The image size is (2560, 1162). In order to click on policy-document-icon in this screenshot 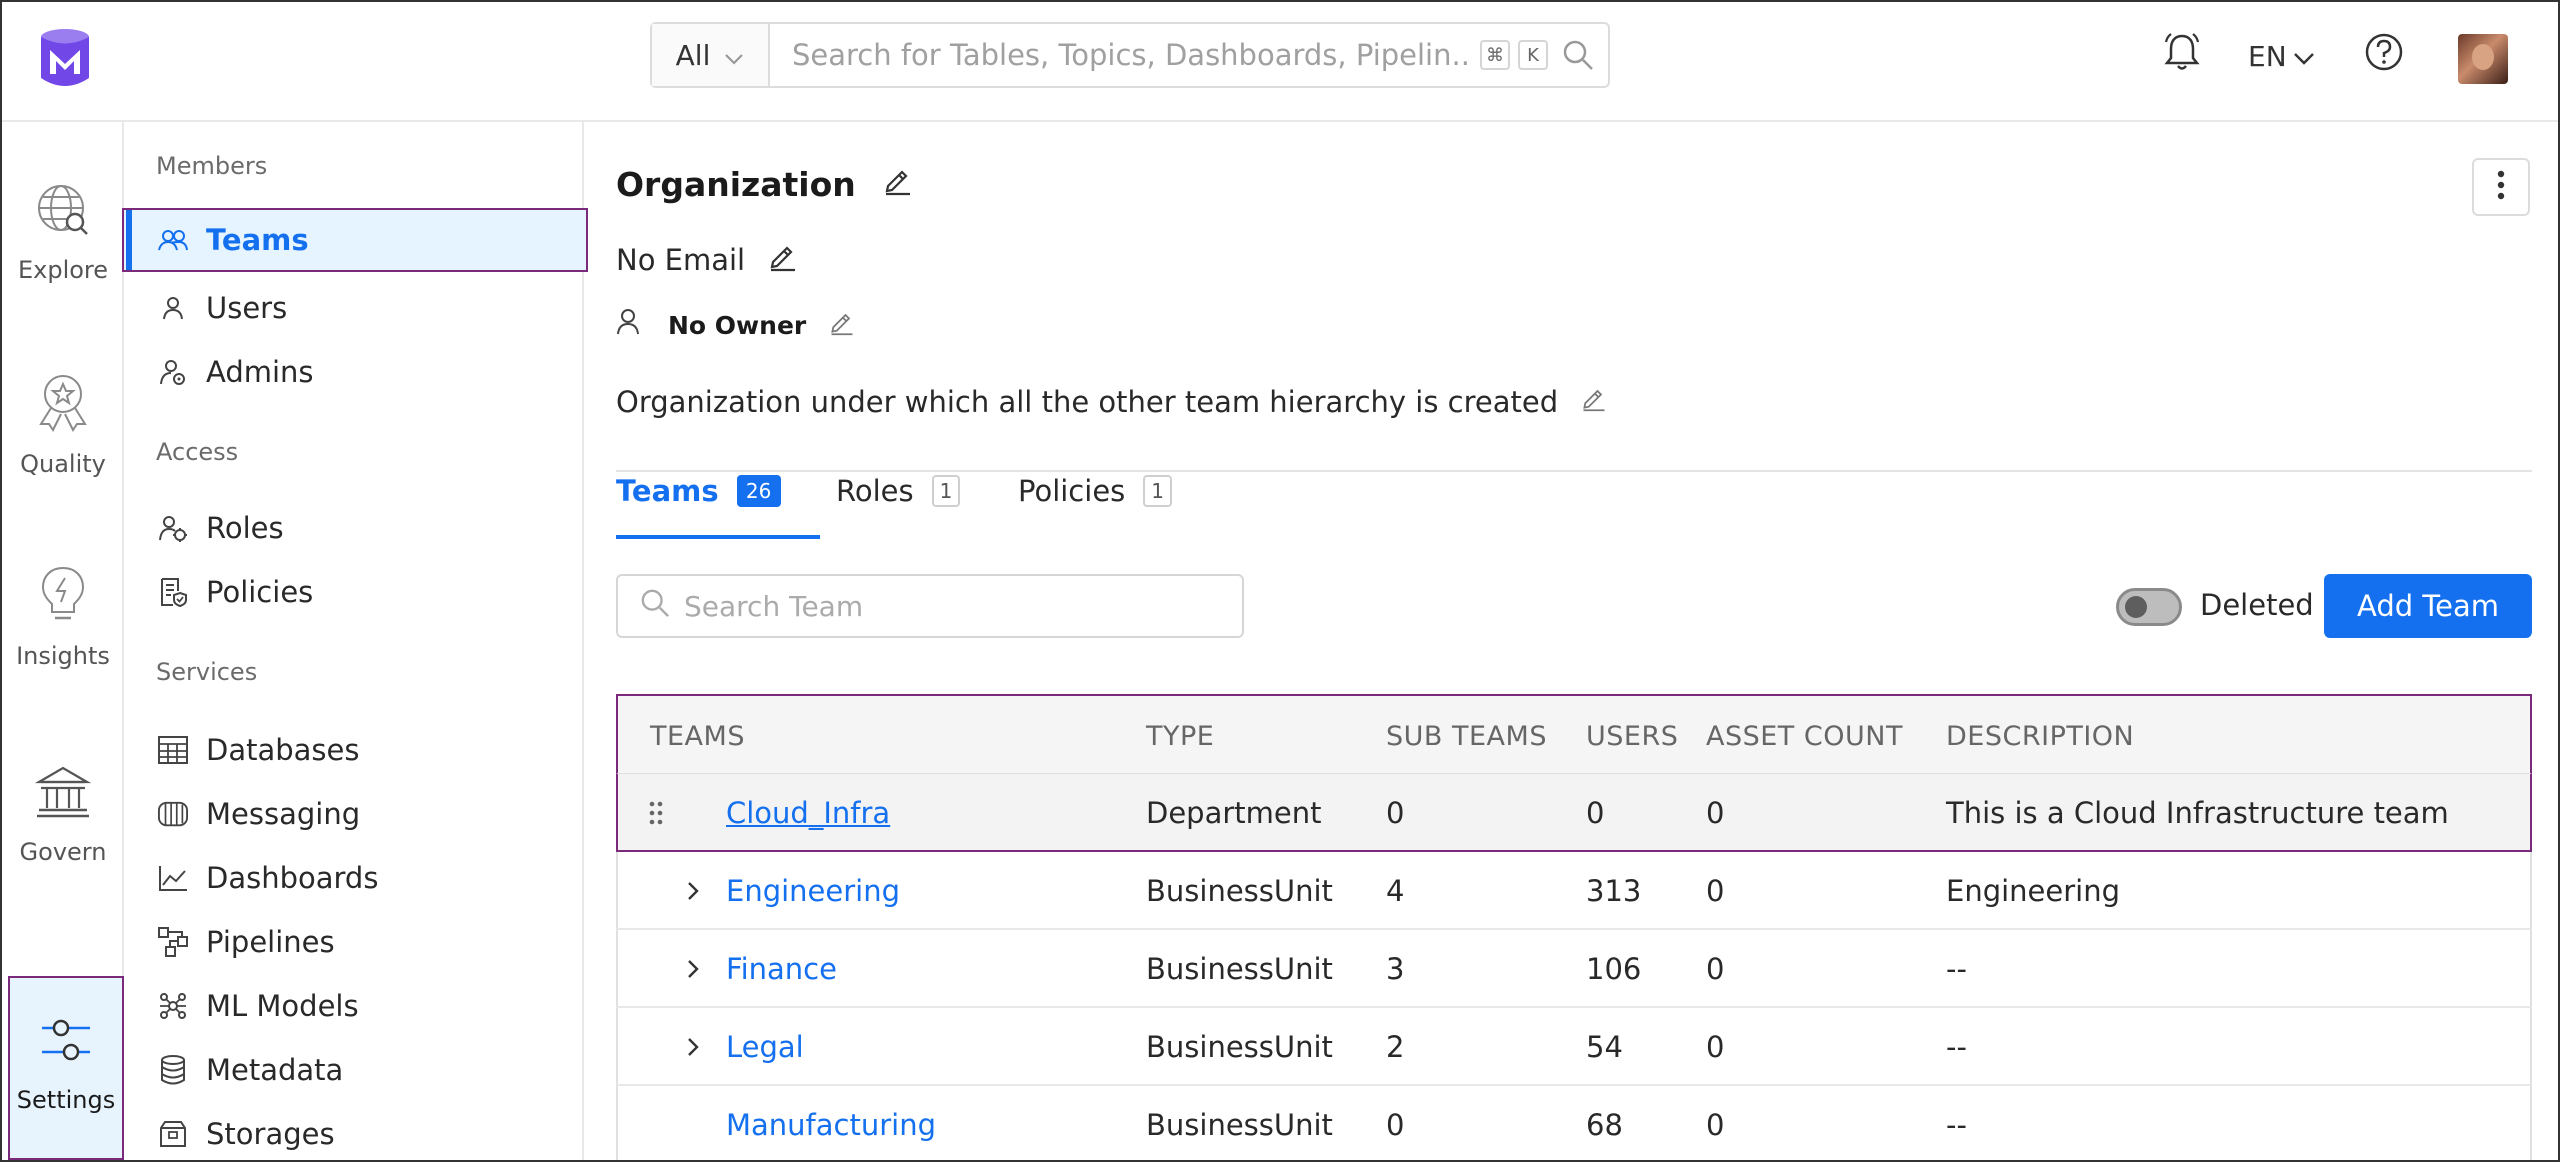, I will do `click(173, 592)`.